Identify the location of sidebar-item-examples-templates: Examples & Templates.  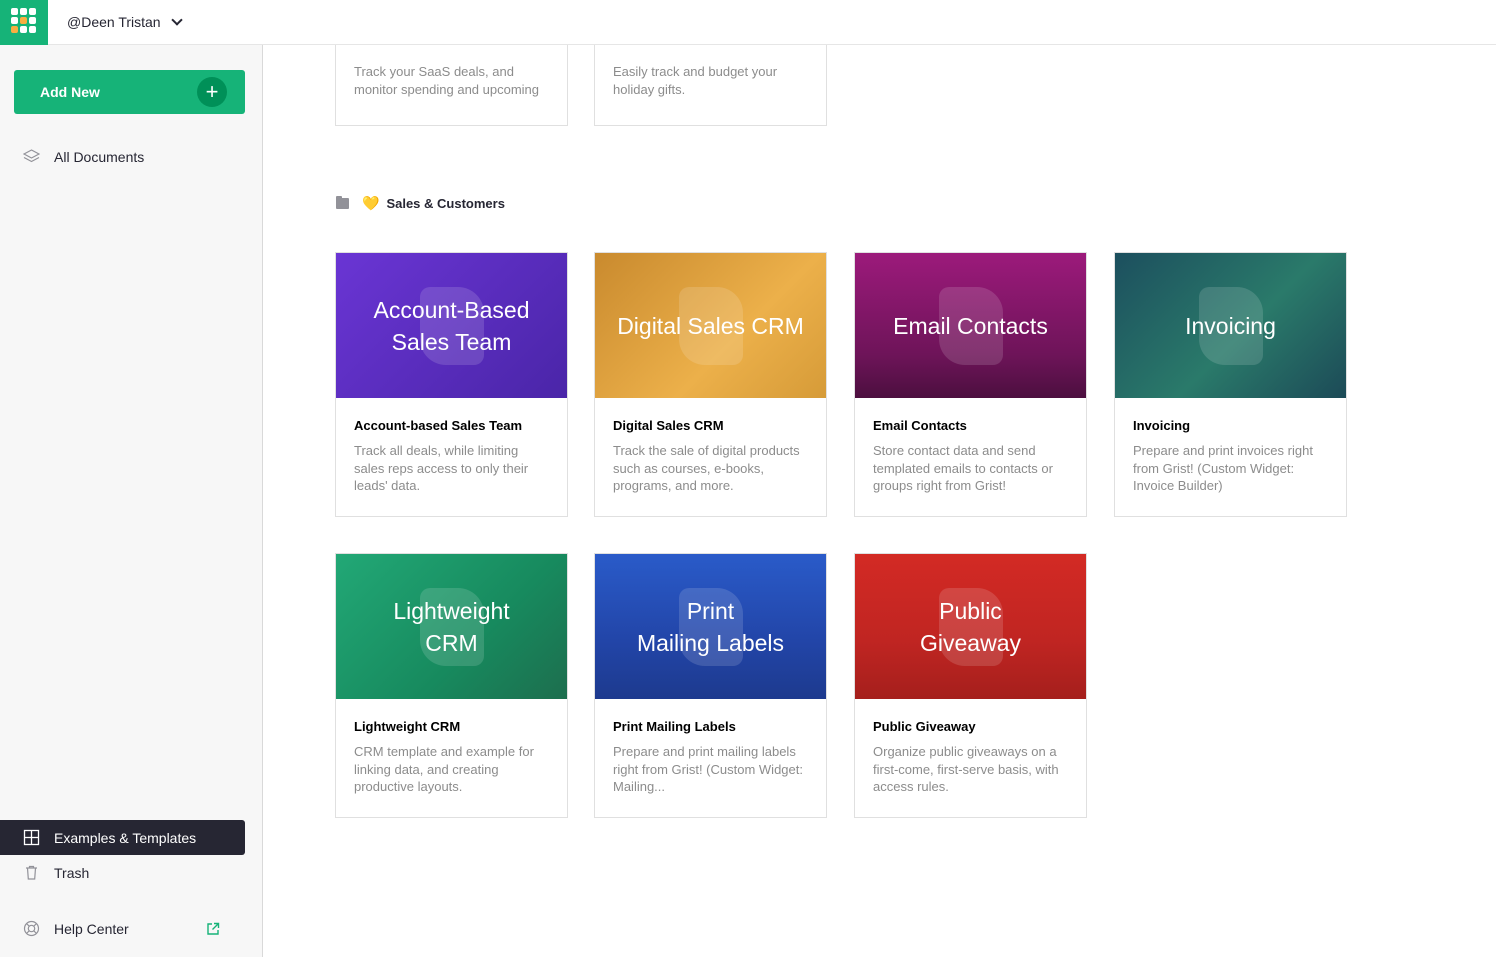
(122, 837).